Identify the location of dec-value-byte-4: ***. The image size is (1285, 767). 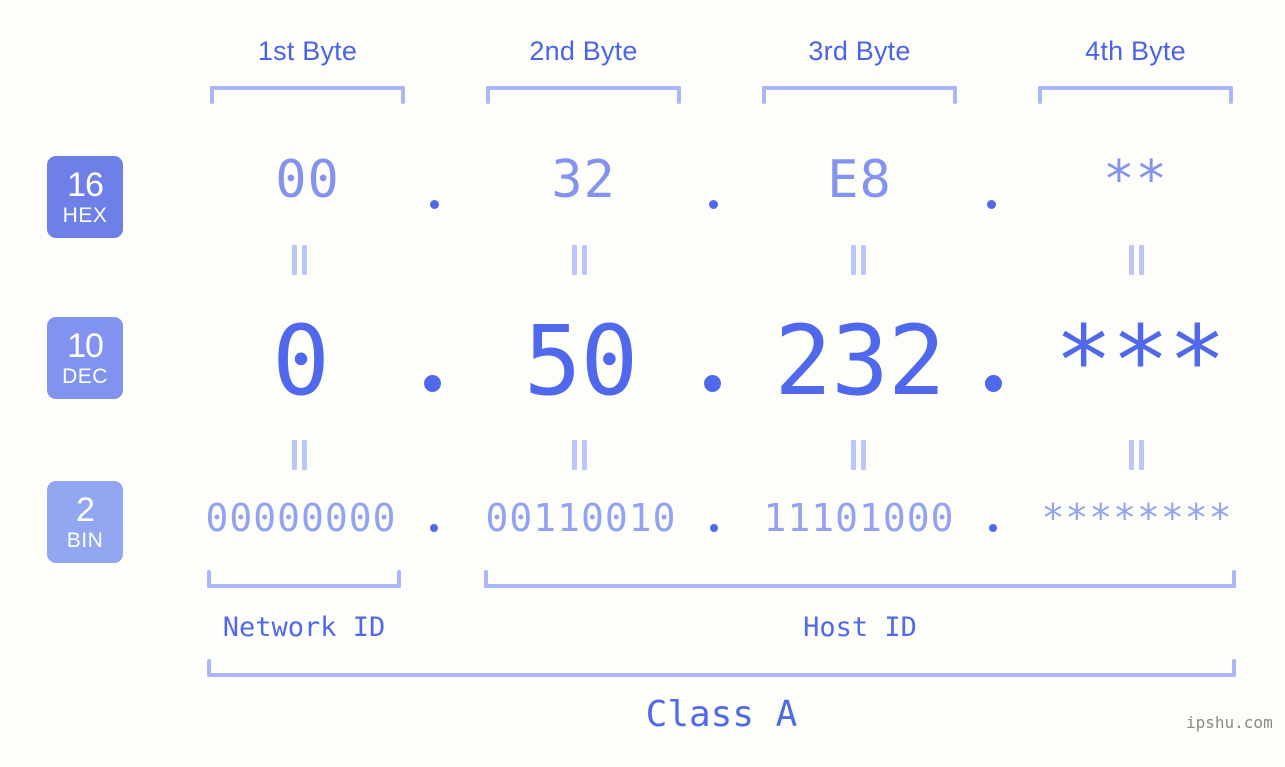
(1140, 361).